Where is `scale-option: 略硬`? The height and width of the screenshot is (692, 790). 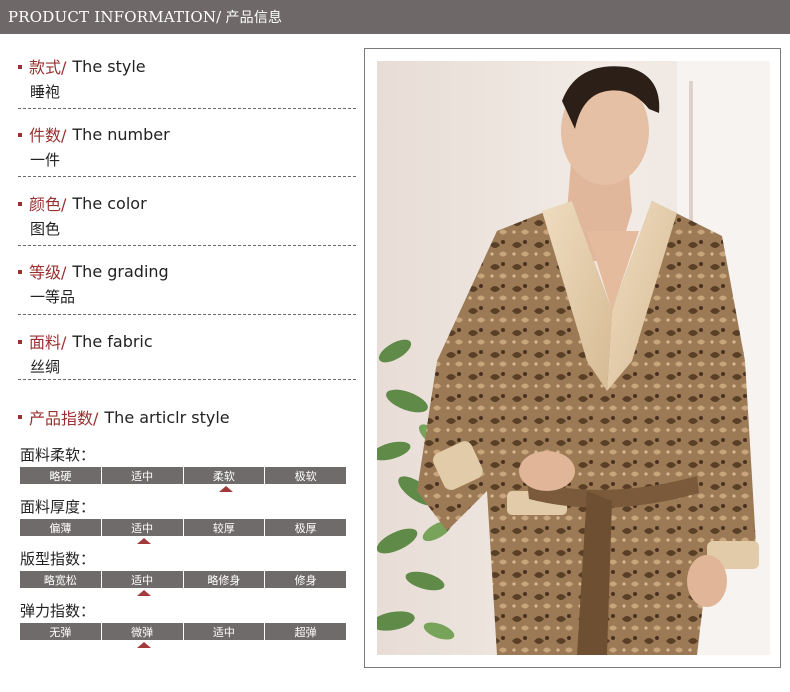 scale-option: 略硬 is located at coordinates (60, 475).